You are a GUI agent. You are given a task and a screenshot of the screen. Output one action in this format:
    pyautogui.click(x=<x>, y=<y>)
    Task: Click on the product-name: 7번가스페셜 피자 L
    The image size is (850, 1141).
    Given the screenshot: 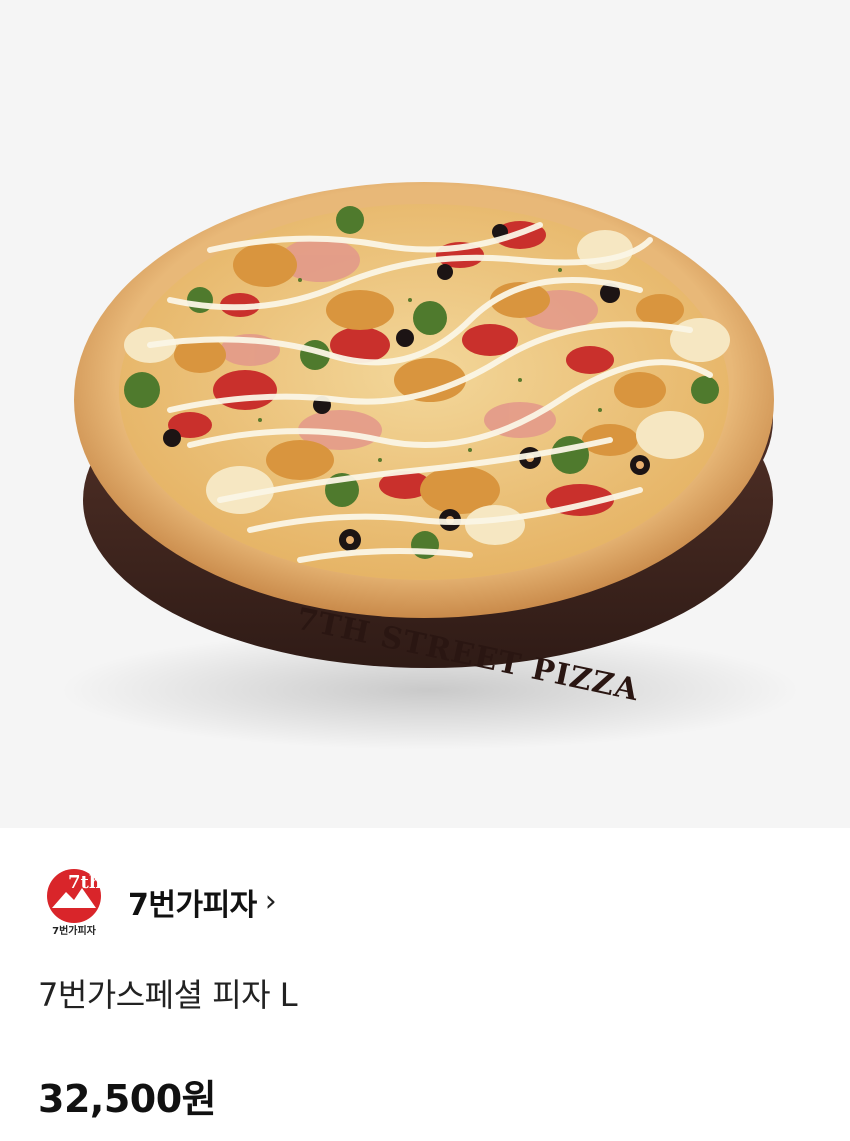 What is the action you would take?
    pyautogui.click(x=168, y=995)
    